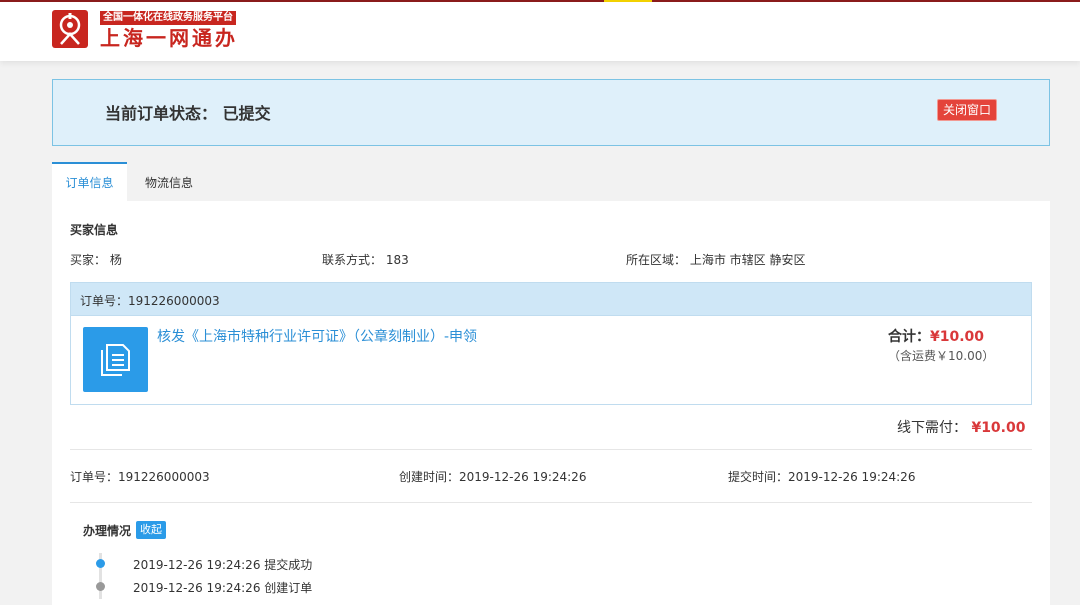 Image resolution: width=1080 pixels, height=605 pixels. I want to click on submitted-time: 提交时间：2019-12-26 19:24:26, so click(822, 477).